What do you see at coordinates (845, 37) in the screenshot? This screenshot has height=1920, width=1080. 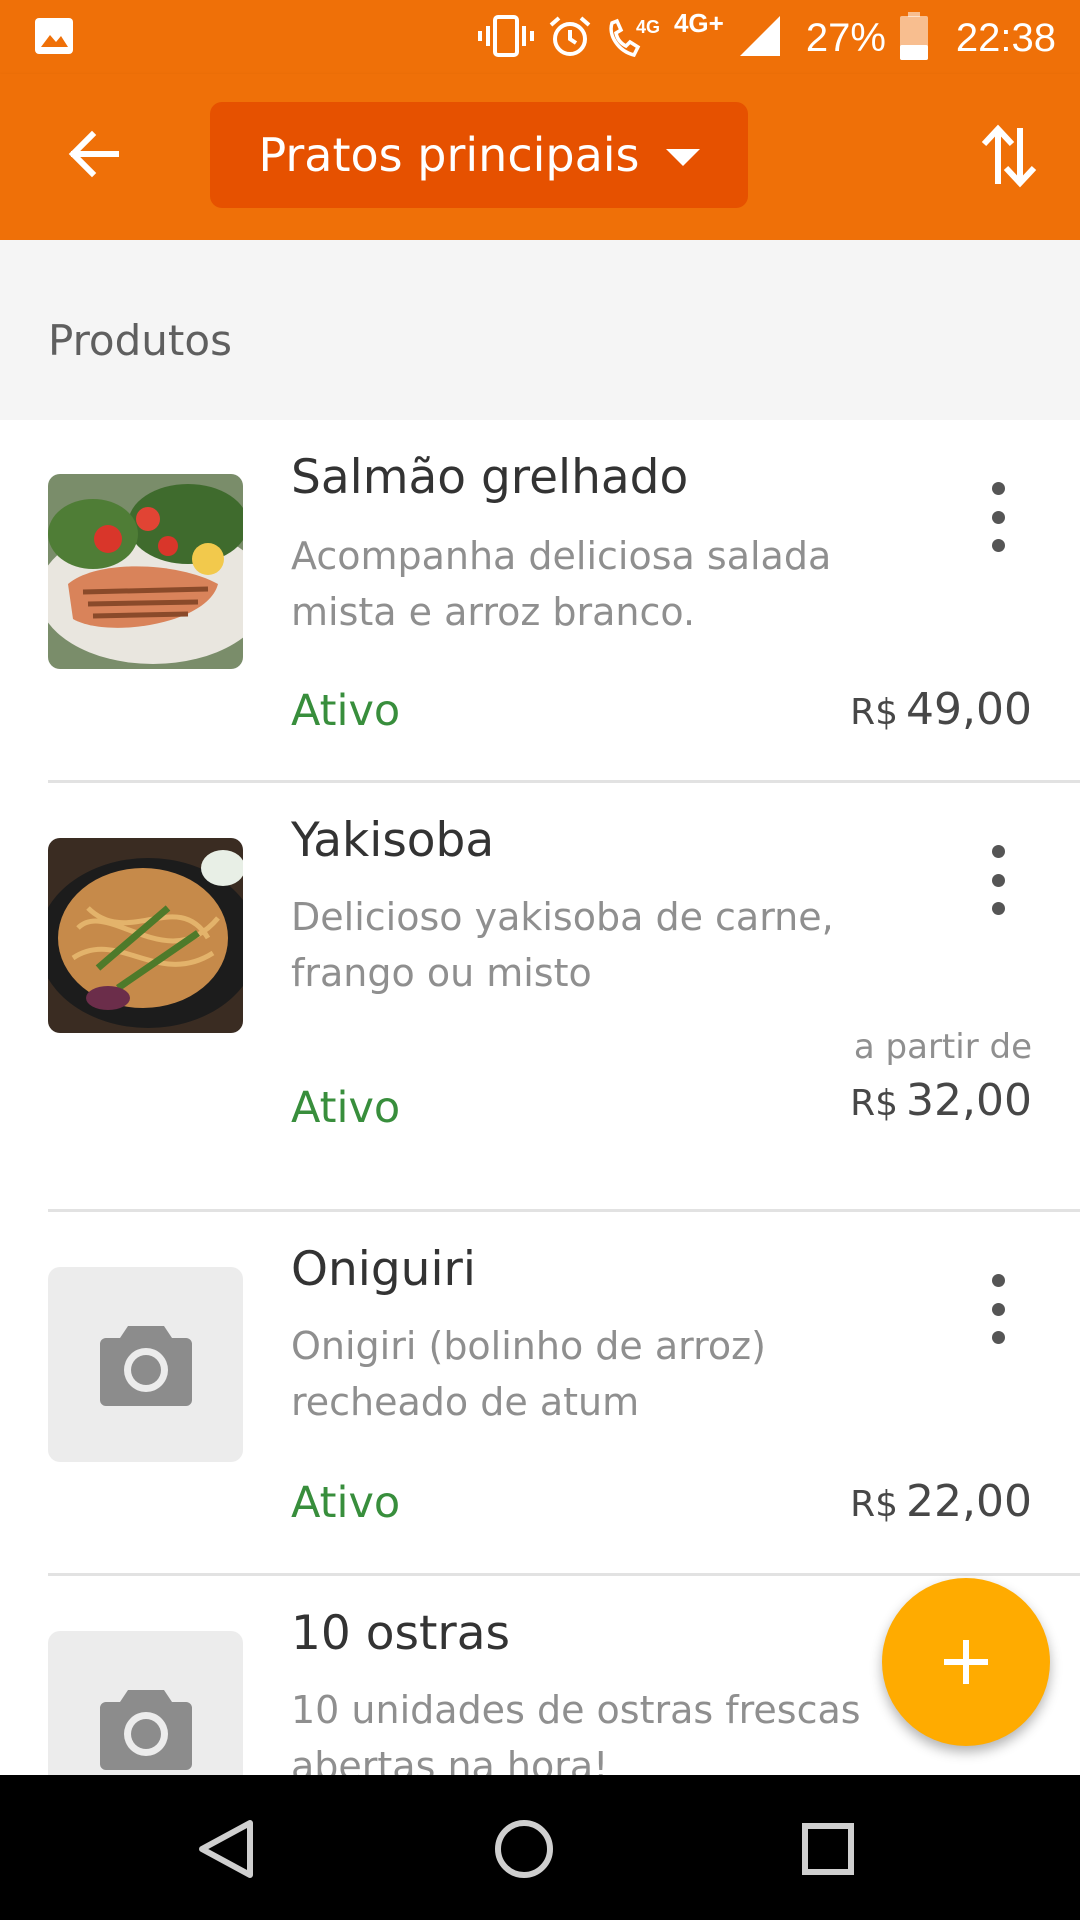 I see `battery-percent: 27%` at bounding box center [845, 37].